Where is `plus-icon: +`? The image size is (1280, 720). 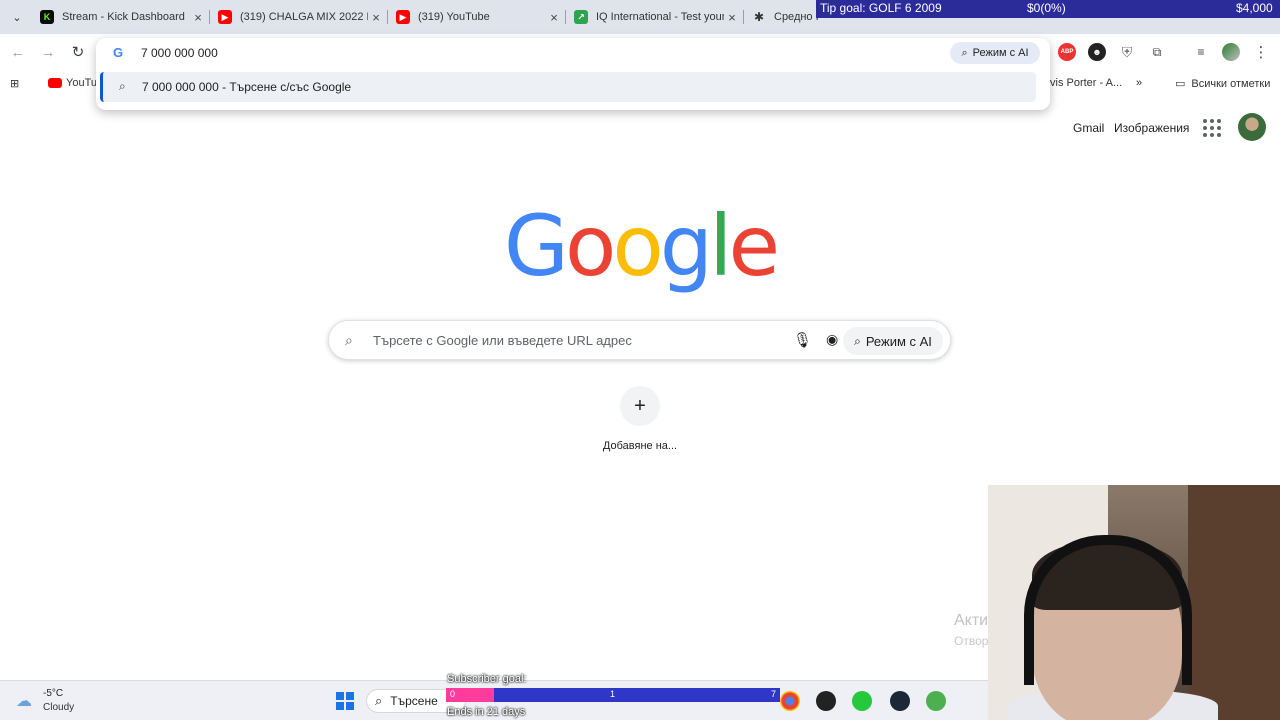 plus-icon: + is located at coordinates (640, 406).